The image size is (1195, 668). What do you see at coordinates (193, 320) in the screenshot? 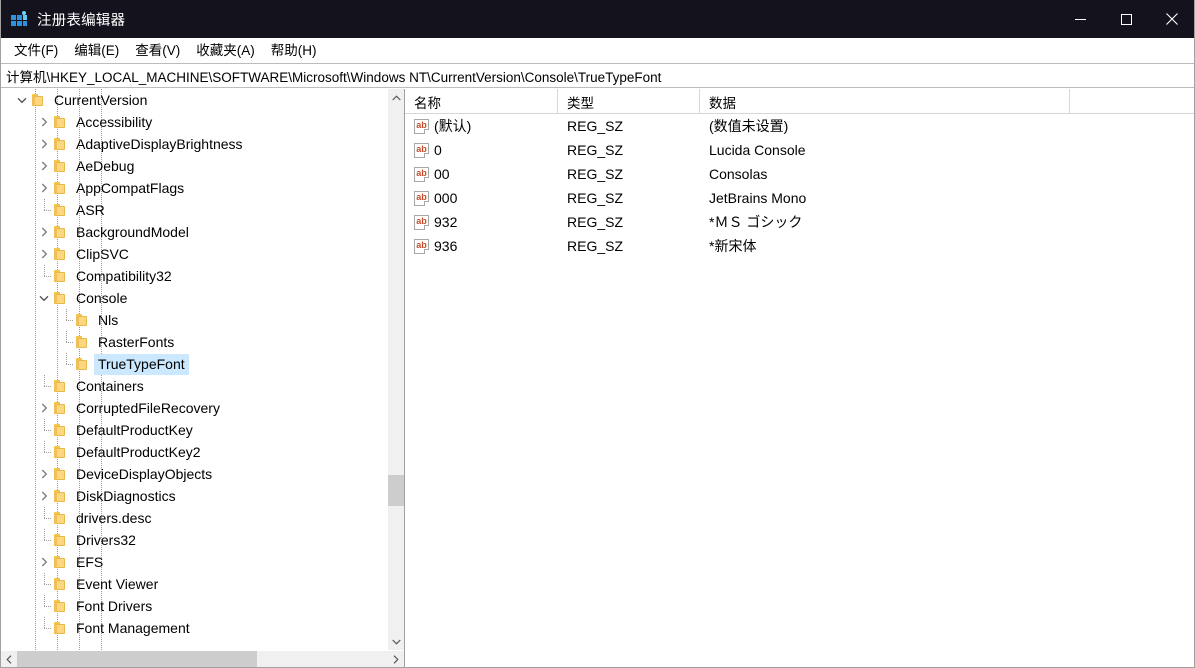
I see `tree-item-nls: Nls` at bounding box center [193, 320].